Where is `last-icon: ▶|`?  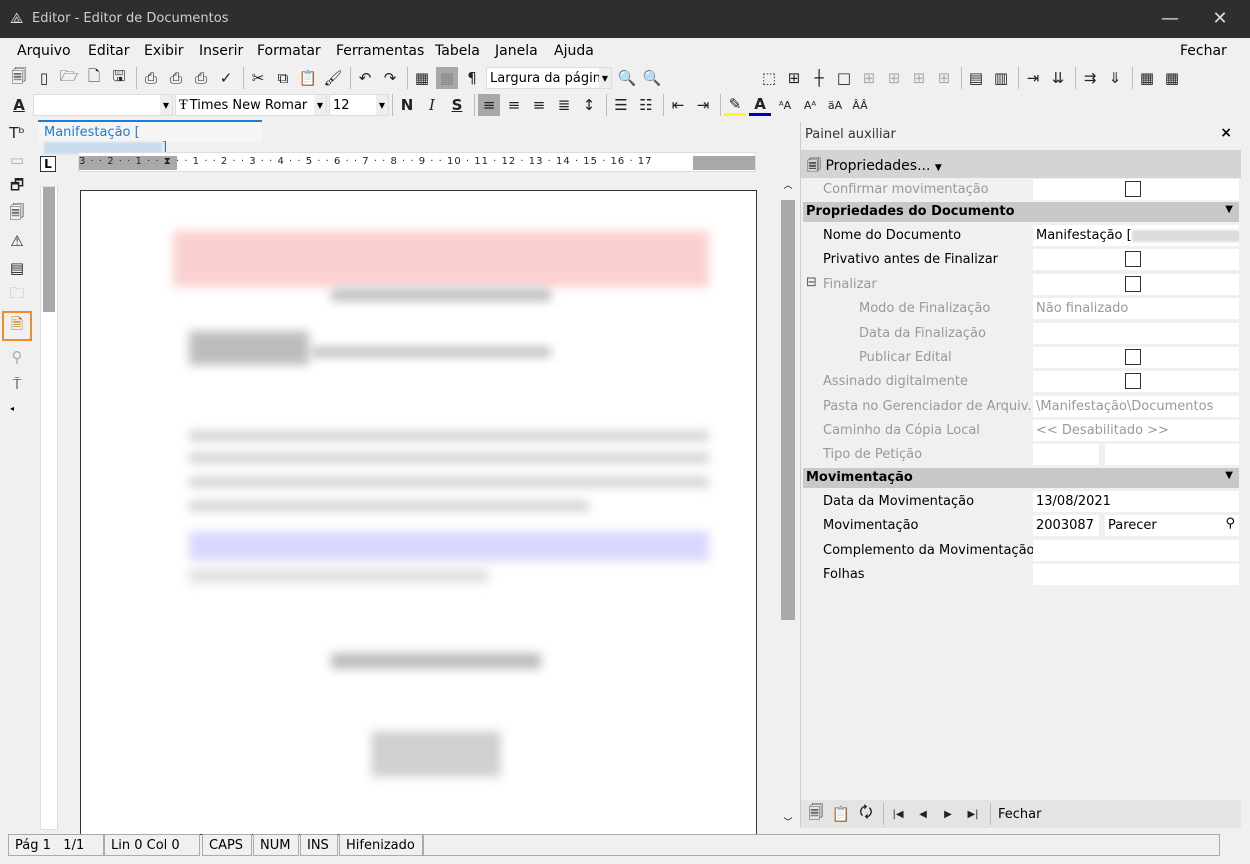 last-icon: ▶| is located at coordinates (973, 814).